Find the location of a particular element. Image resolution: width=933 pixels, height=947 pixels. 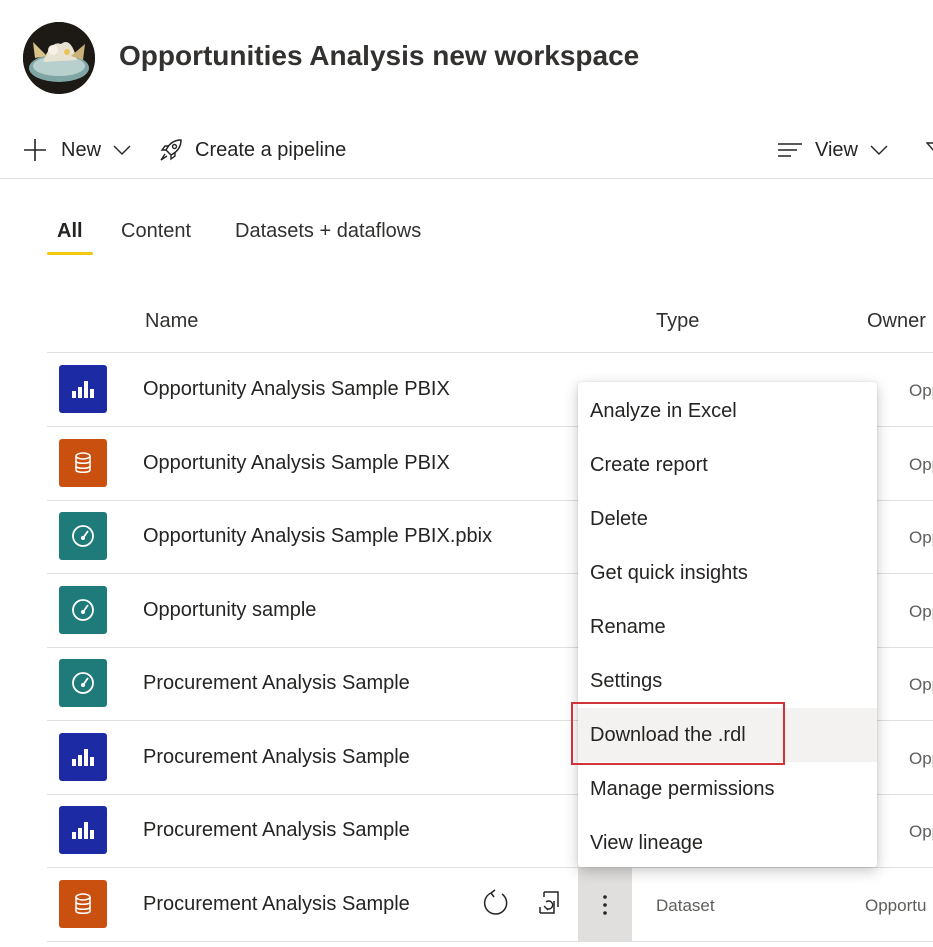

column-header-type: Type is located at coordinates (677, 321).